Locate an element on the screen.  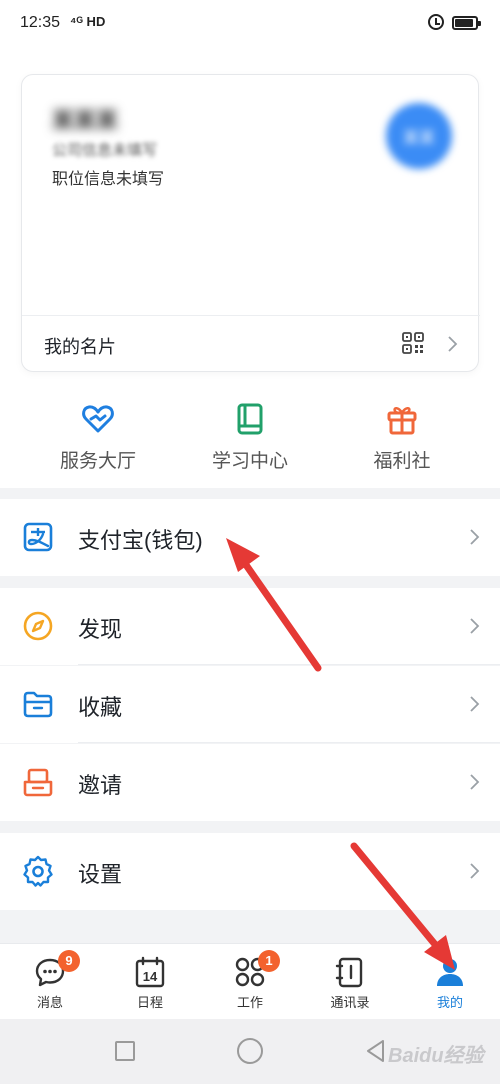
tab-label: 通讯录 is located at coordinates (350, 1002).